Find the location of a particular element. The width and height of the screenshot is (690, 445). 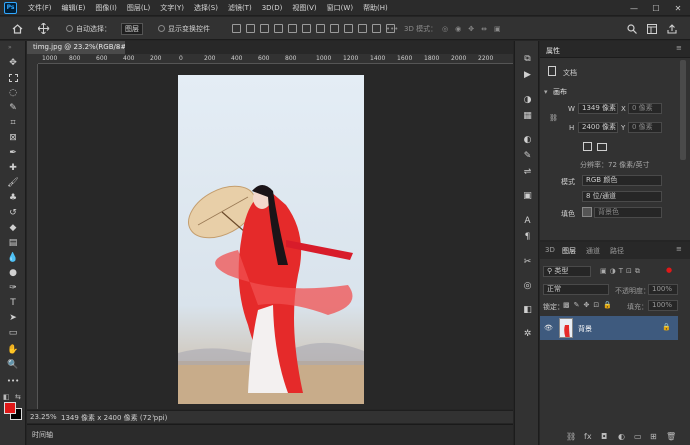

show-transform-controls: 显示变换控件 is located at coordinates (184, 28).